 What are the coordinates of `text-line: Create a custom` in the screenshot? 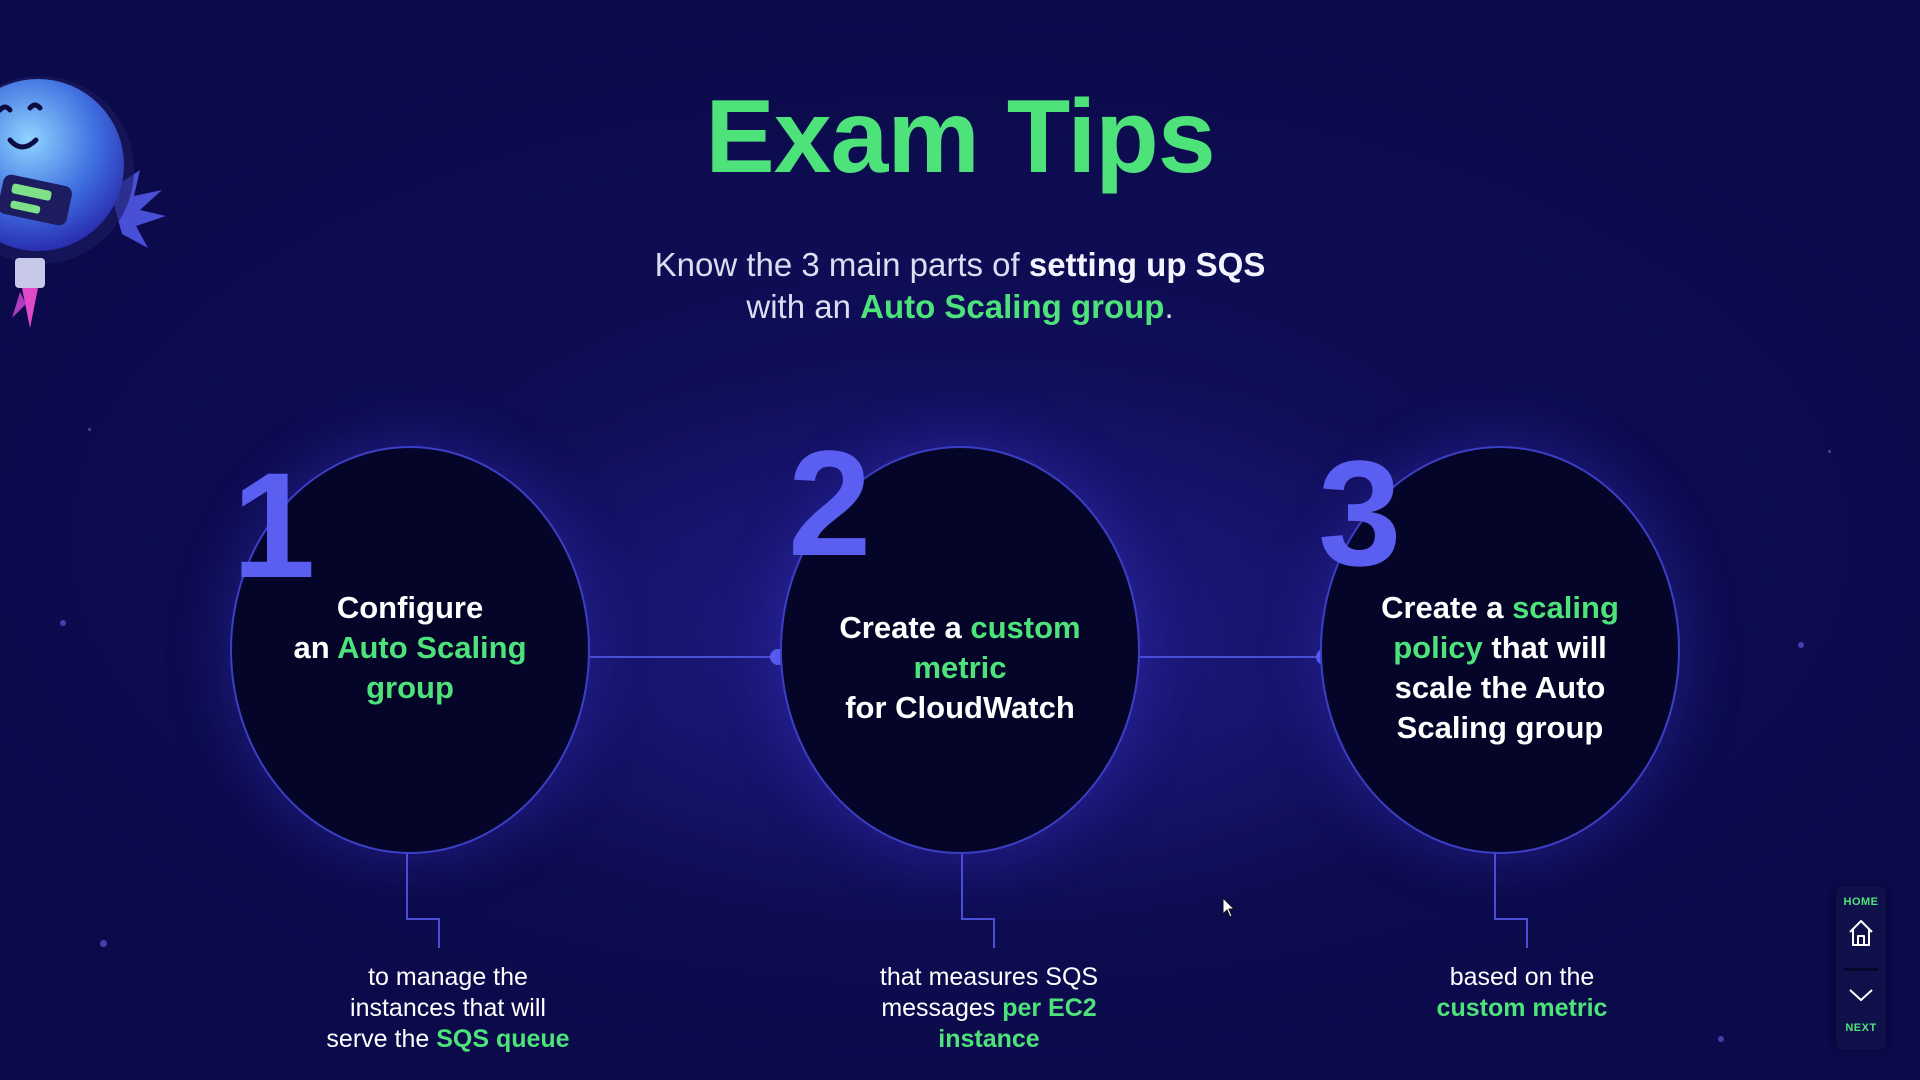 It's located at (960, 628).